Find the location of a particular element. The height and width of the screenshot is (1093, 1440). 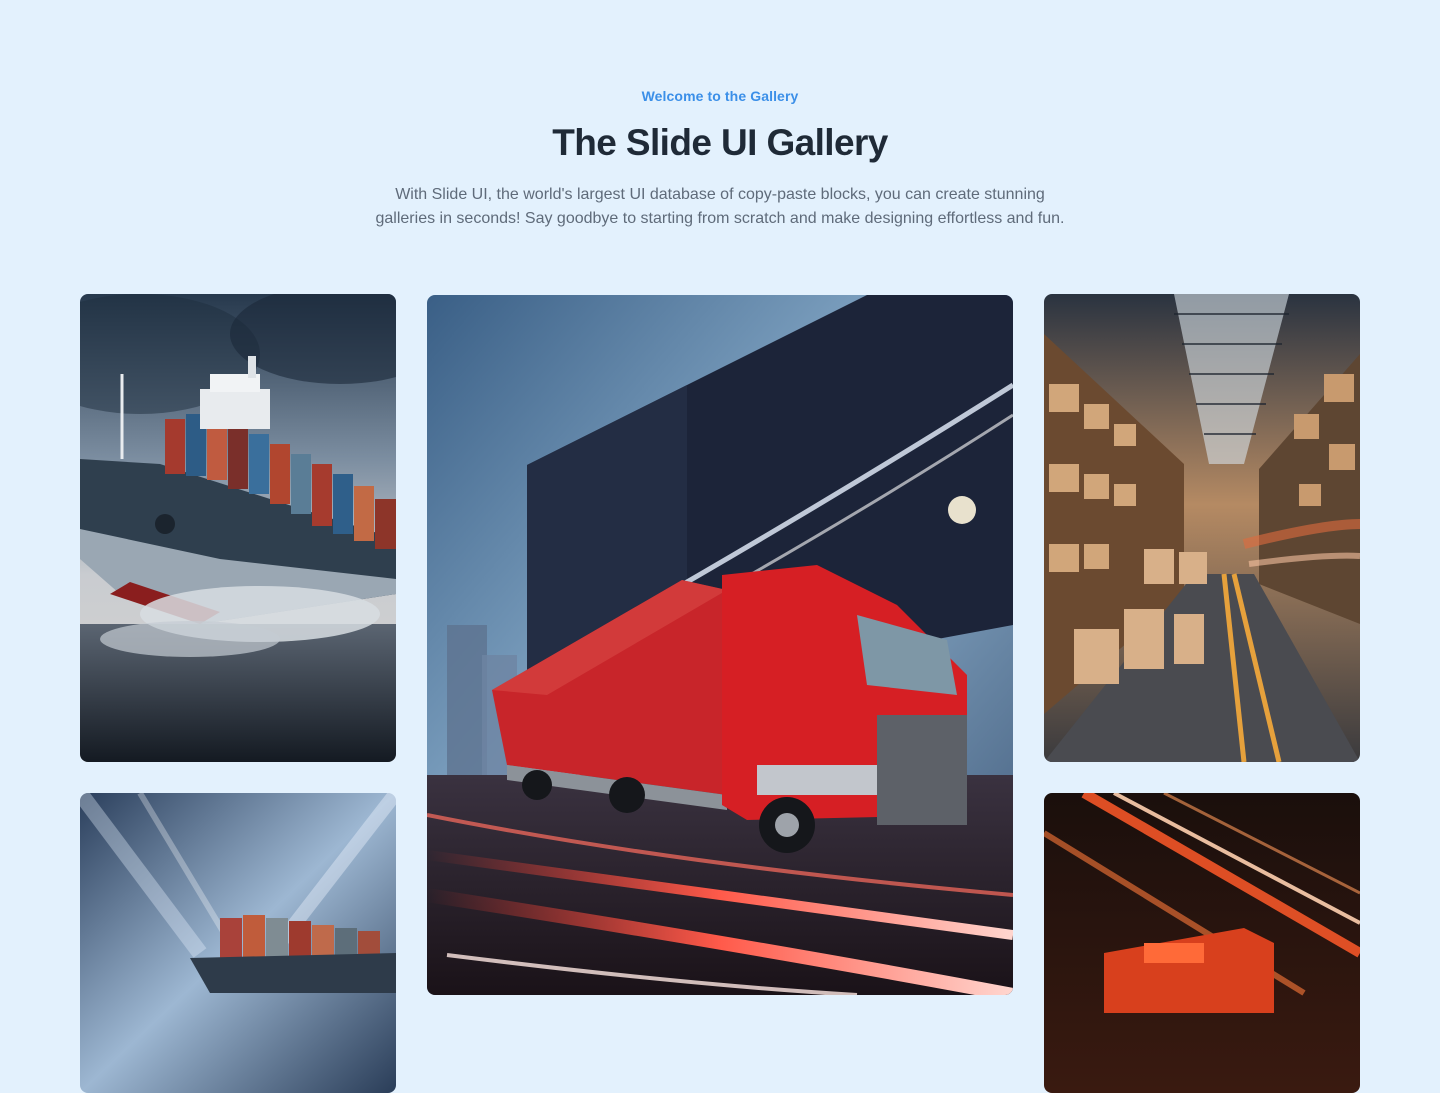

gallery-image-container-ship is located at coordinates (238, 943).